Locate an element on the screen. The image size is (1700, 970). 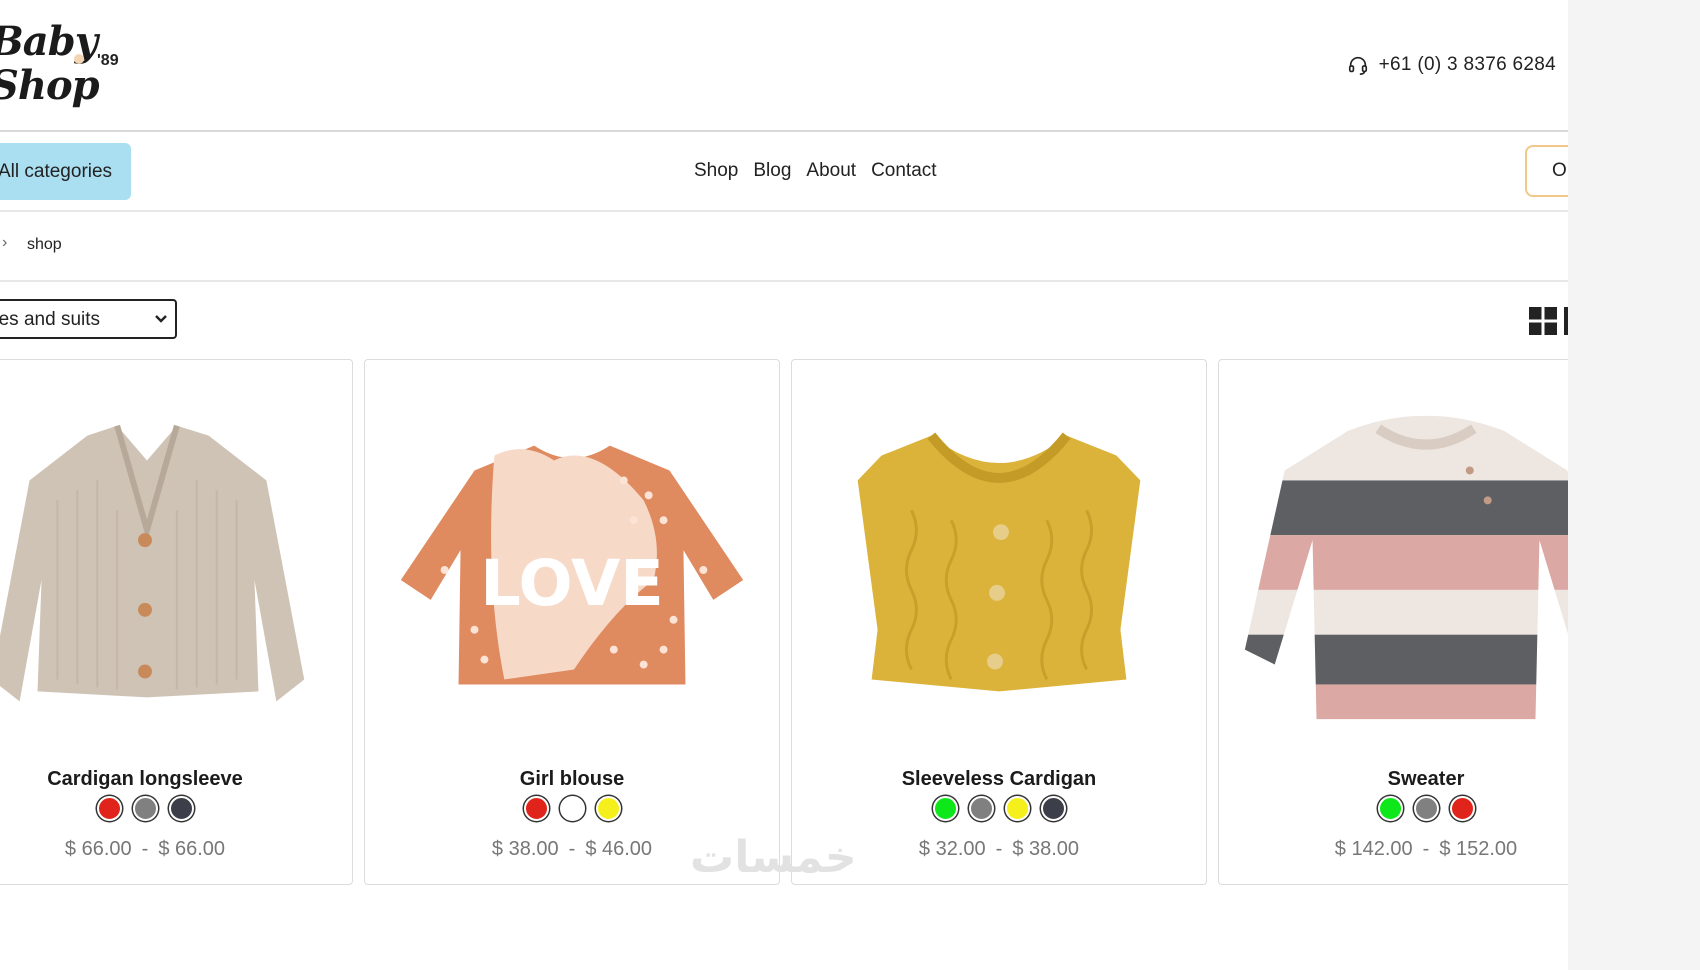
logo-dot is located at coordinates (79, 59).